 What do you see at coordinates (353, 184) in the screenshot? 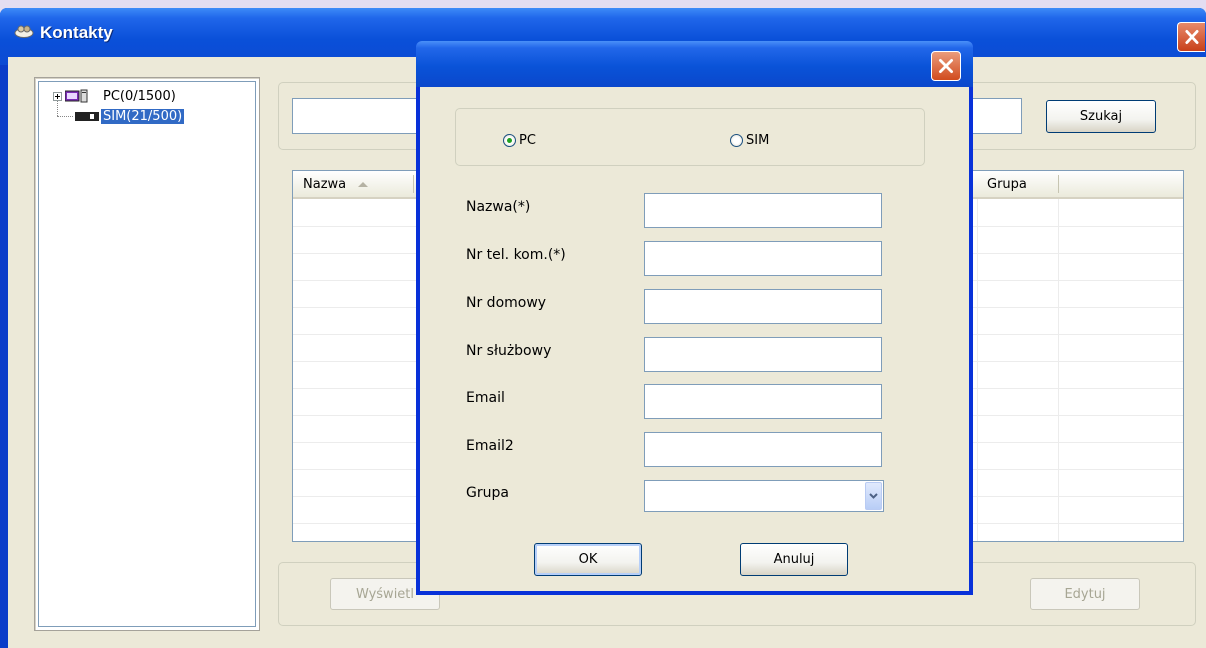
I see `column-header-name: Nazwa` at bounding box center [353, 184].